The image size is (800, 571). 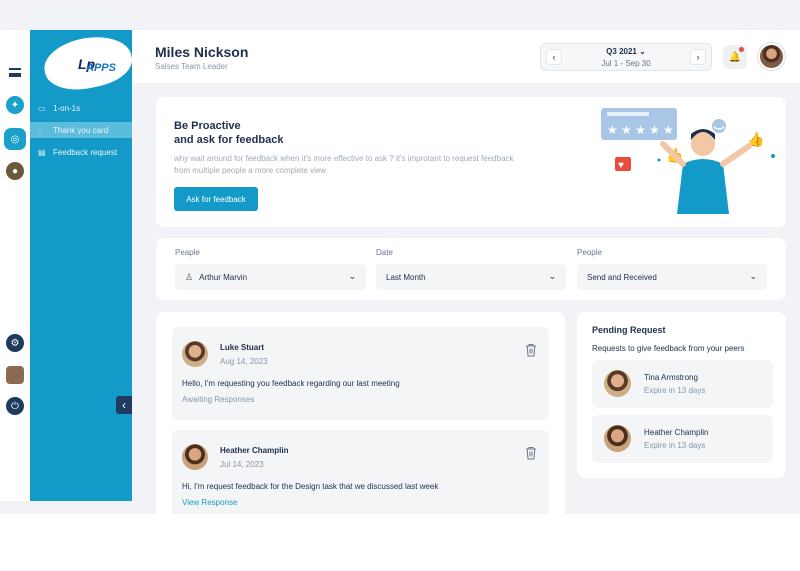 What do you see at coordinates (626, 51) in the screenshot?
I see `quarter-dropdown: Q3 2021 ⌄` at bounding box center [626, 51].